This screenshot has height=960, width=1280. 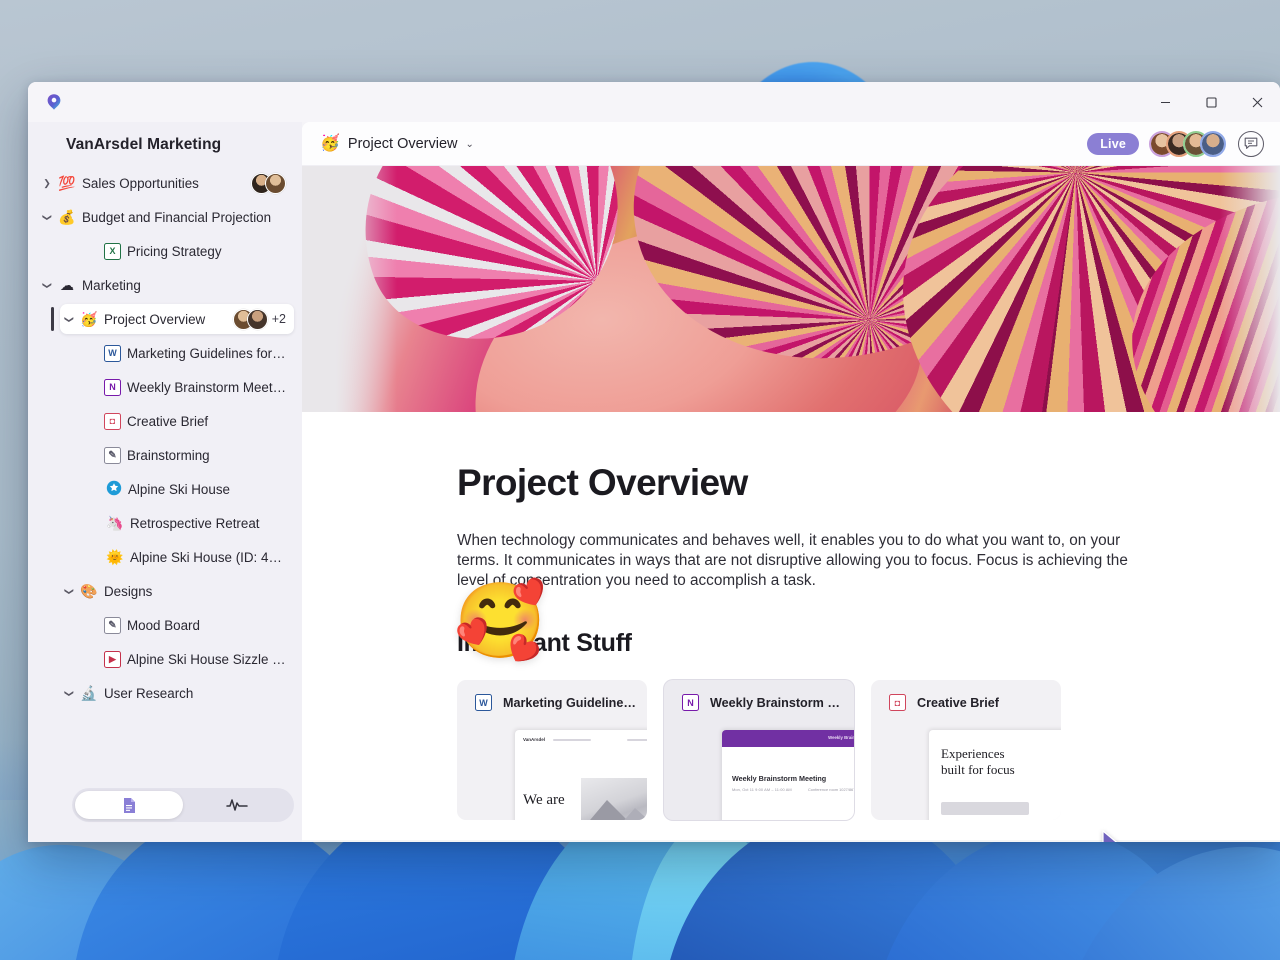 I want to click on document-icon, so click(x=129, y=805).